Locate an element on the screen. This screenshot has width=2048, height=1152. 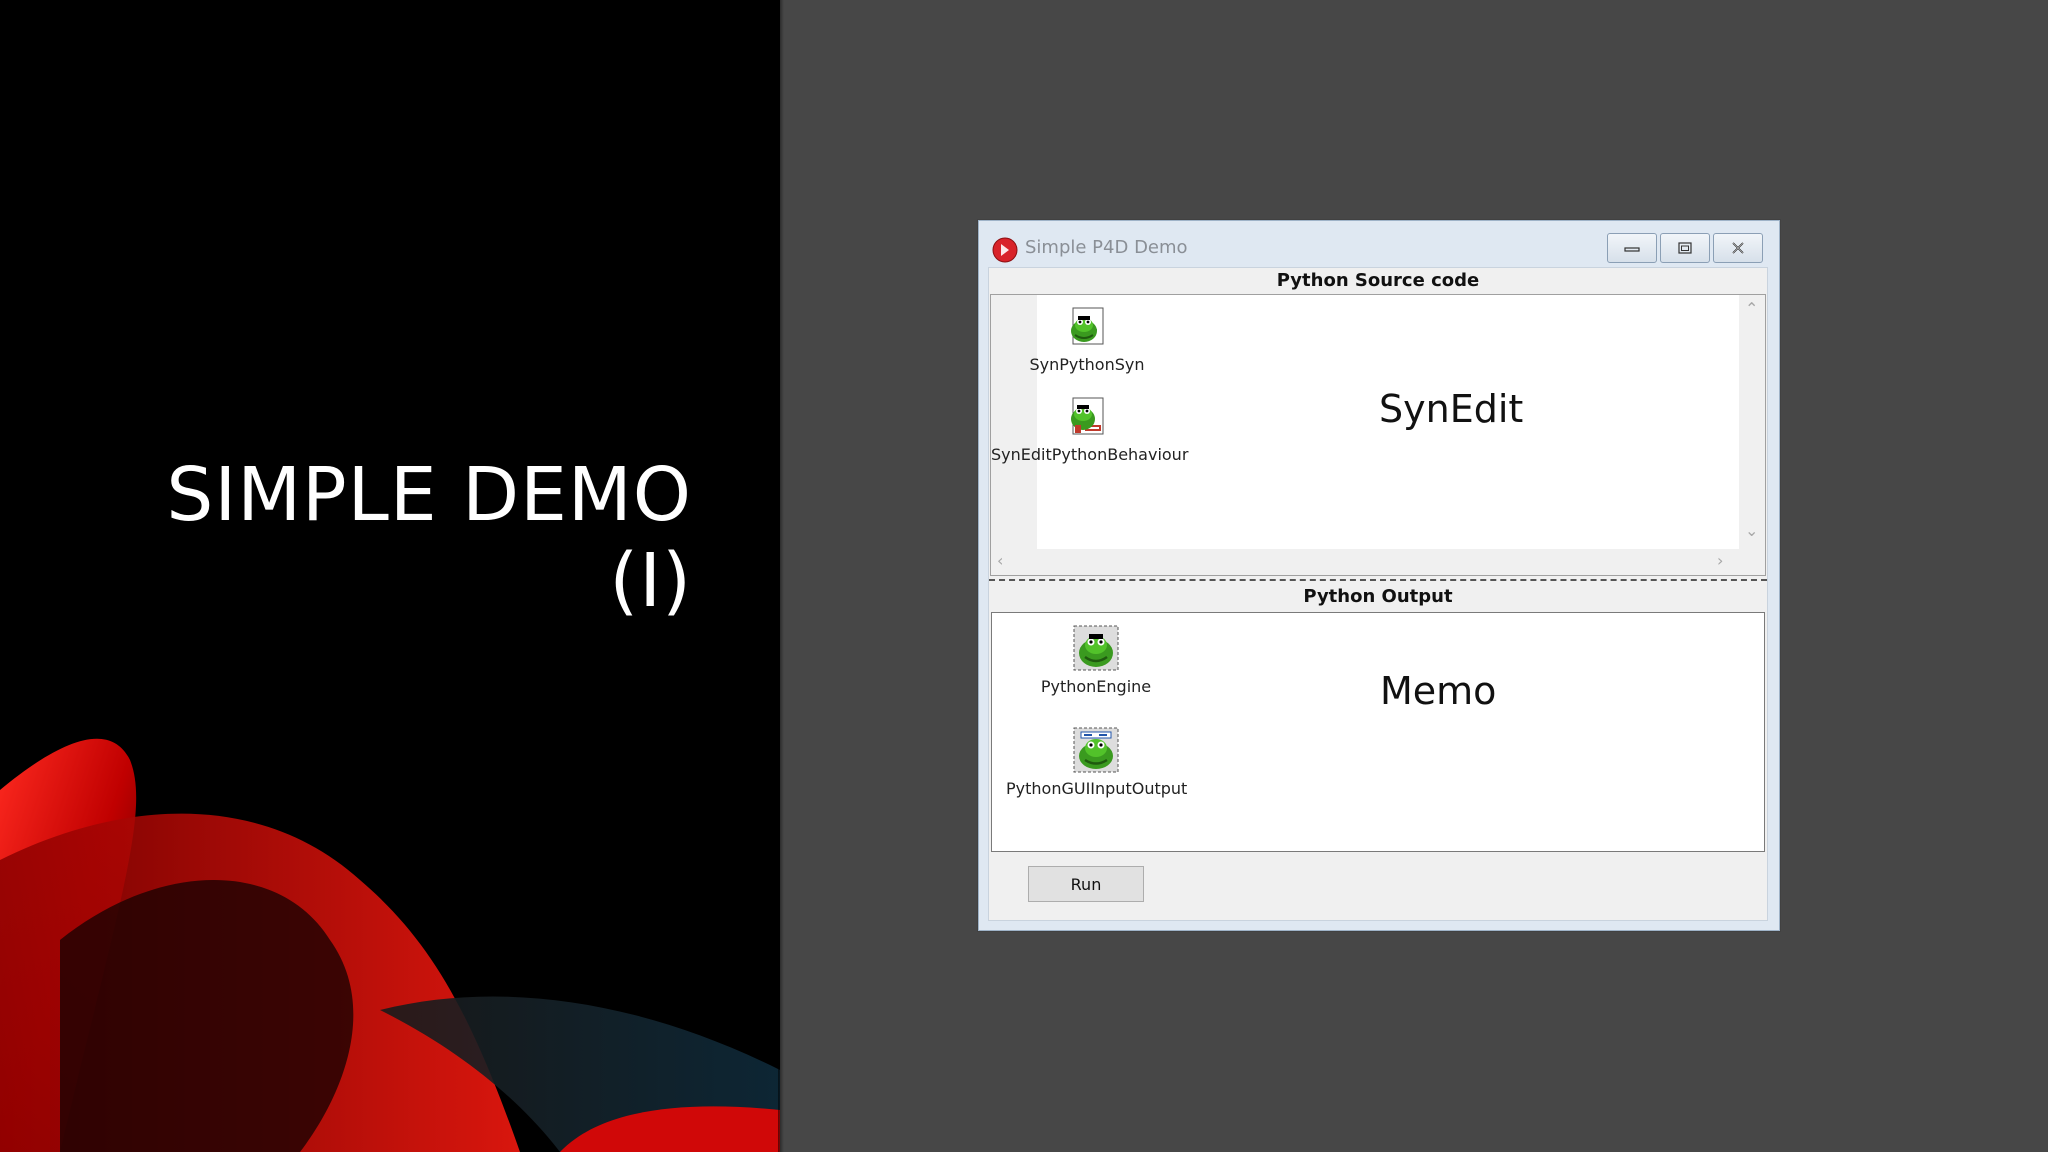
scroll-down-icon: ⌄ is located at coordinates (1751, 530).